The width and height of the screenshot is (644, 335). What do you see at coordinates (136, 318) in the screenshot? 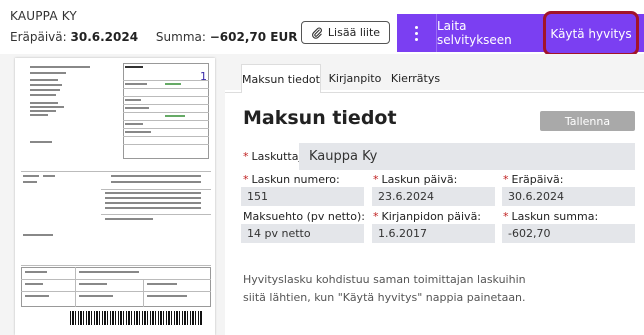
I see `barcode` at bounding box center [136, 318].